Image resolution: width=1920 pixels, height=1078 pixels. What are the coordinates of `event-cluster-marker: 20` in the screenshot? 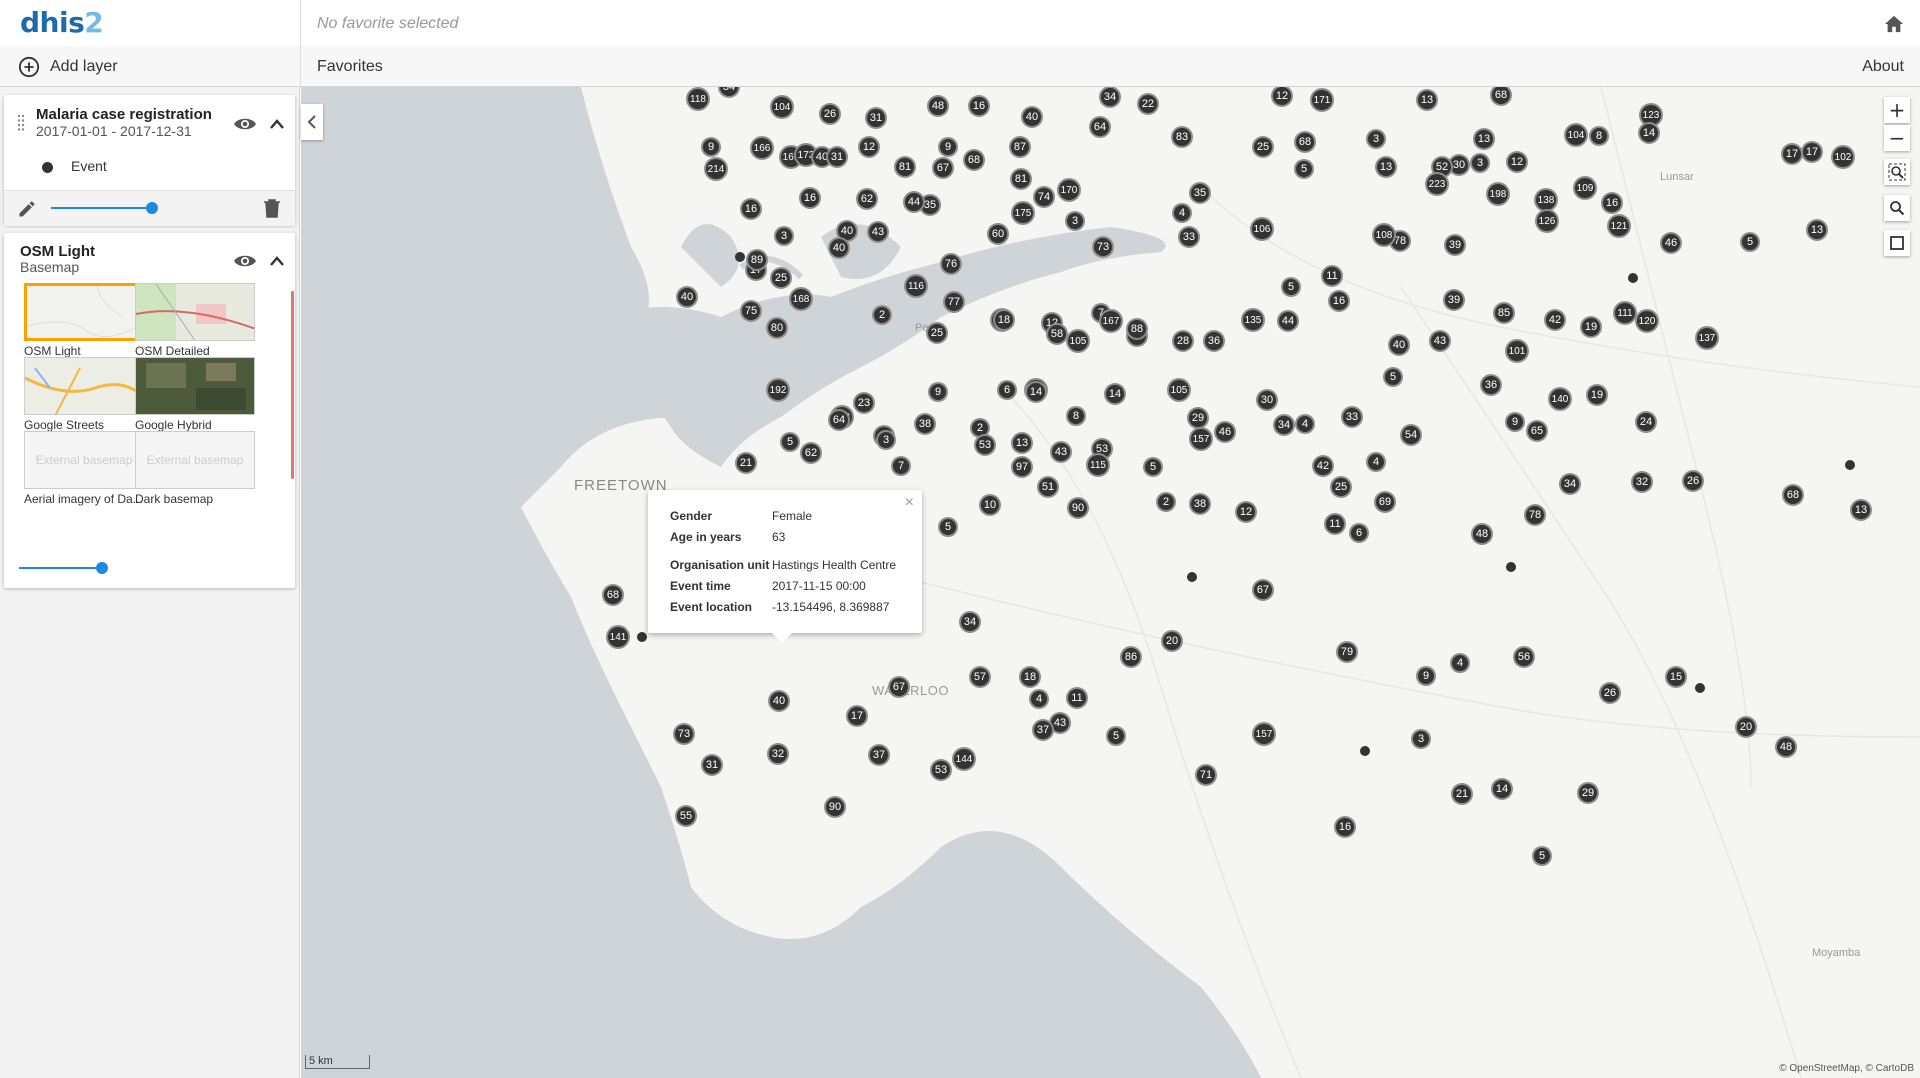 It's located at (1746, 727).